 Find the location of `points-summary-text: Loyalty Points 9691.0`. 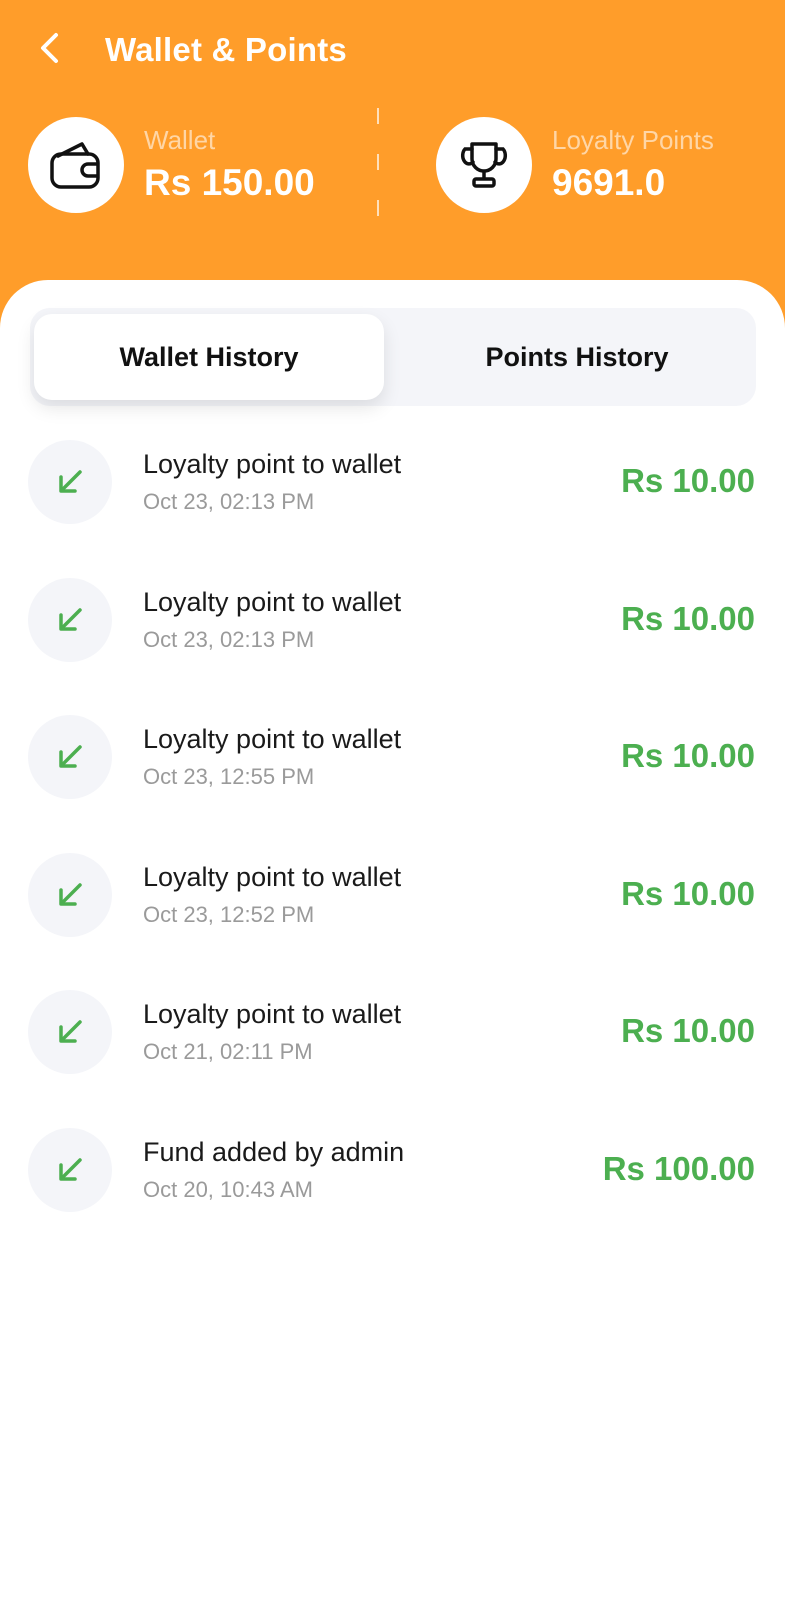

points-summary-text: Loyalty Points 9691.0 is located at coordinates (633, 165).